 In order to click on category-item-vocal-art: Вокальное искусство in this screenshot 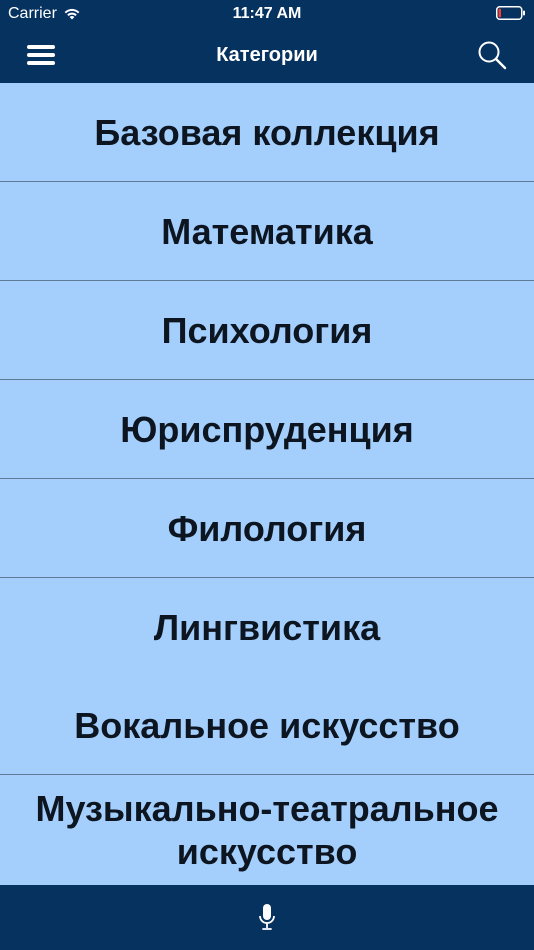, I will do `click(267, 725)`.